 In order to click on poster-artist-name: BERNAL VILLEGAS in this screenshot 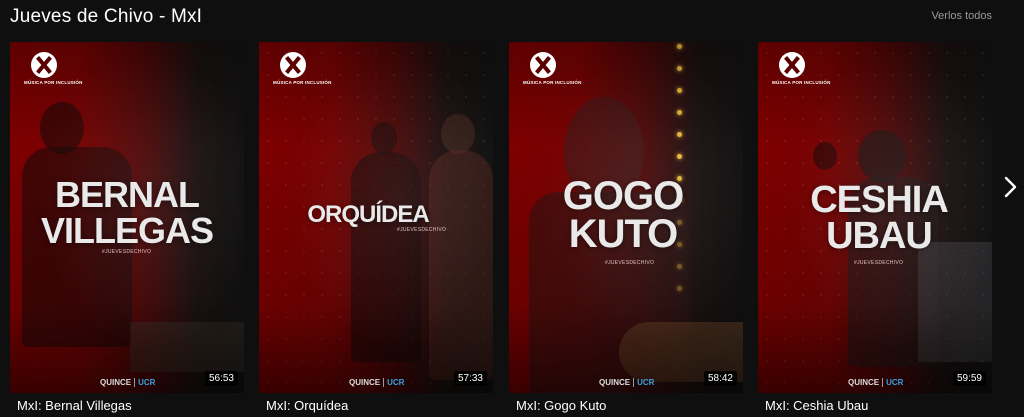, I will do `click(127, 212)`.